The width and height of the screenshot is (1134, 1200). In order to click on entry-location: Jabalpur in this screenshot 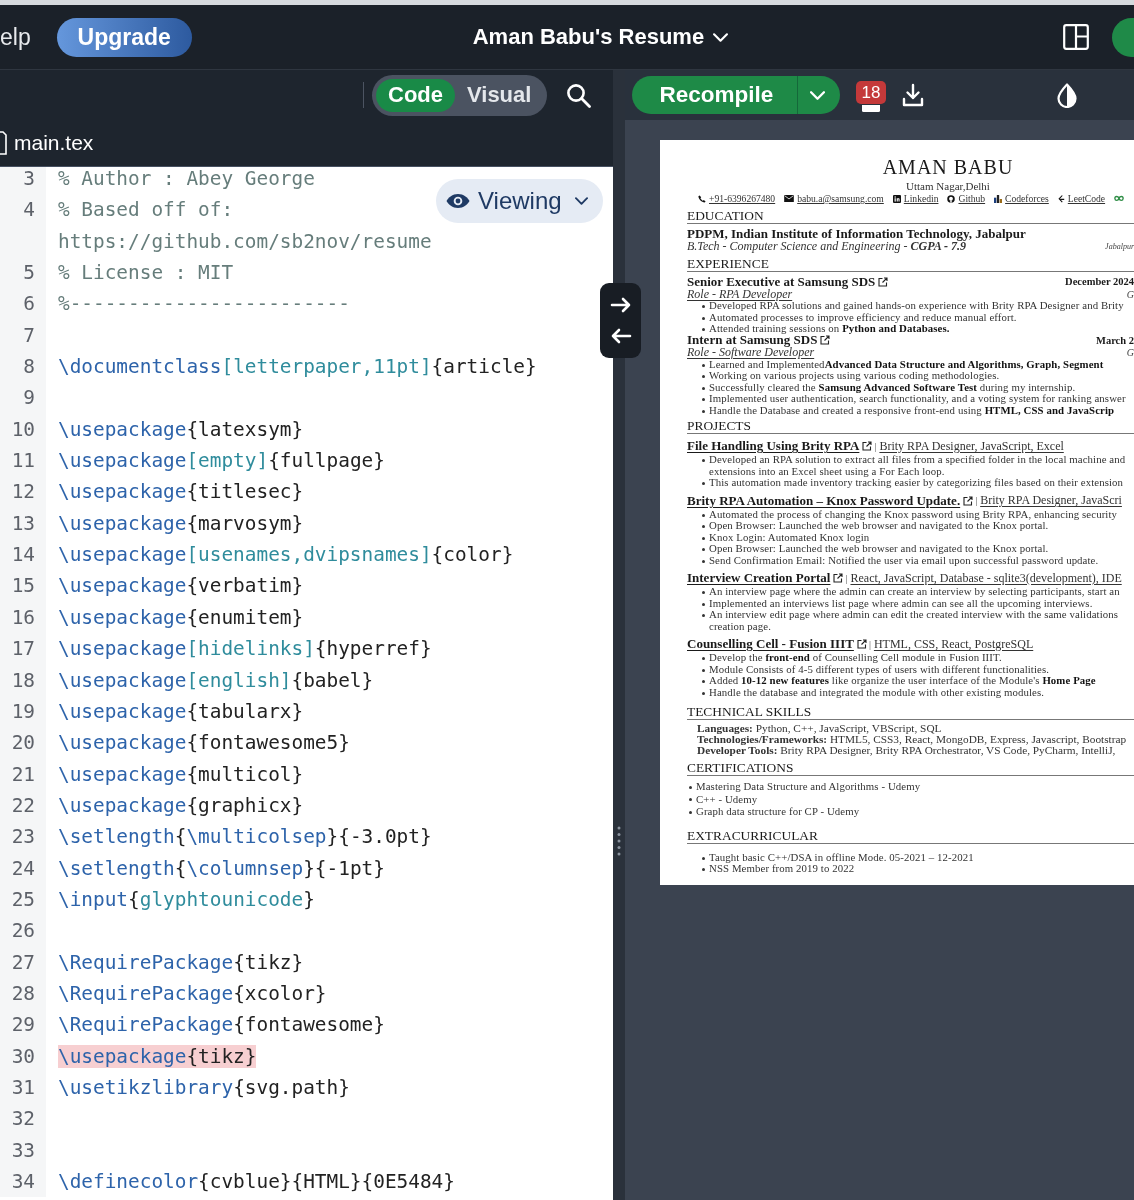, I will do `click(1119, 246)`.